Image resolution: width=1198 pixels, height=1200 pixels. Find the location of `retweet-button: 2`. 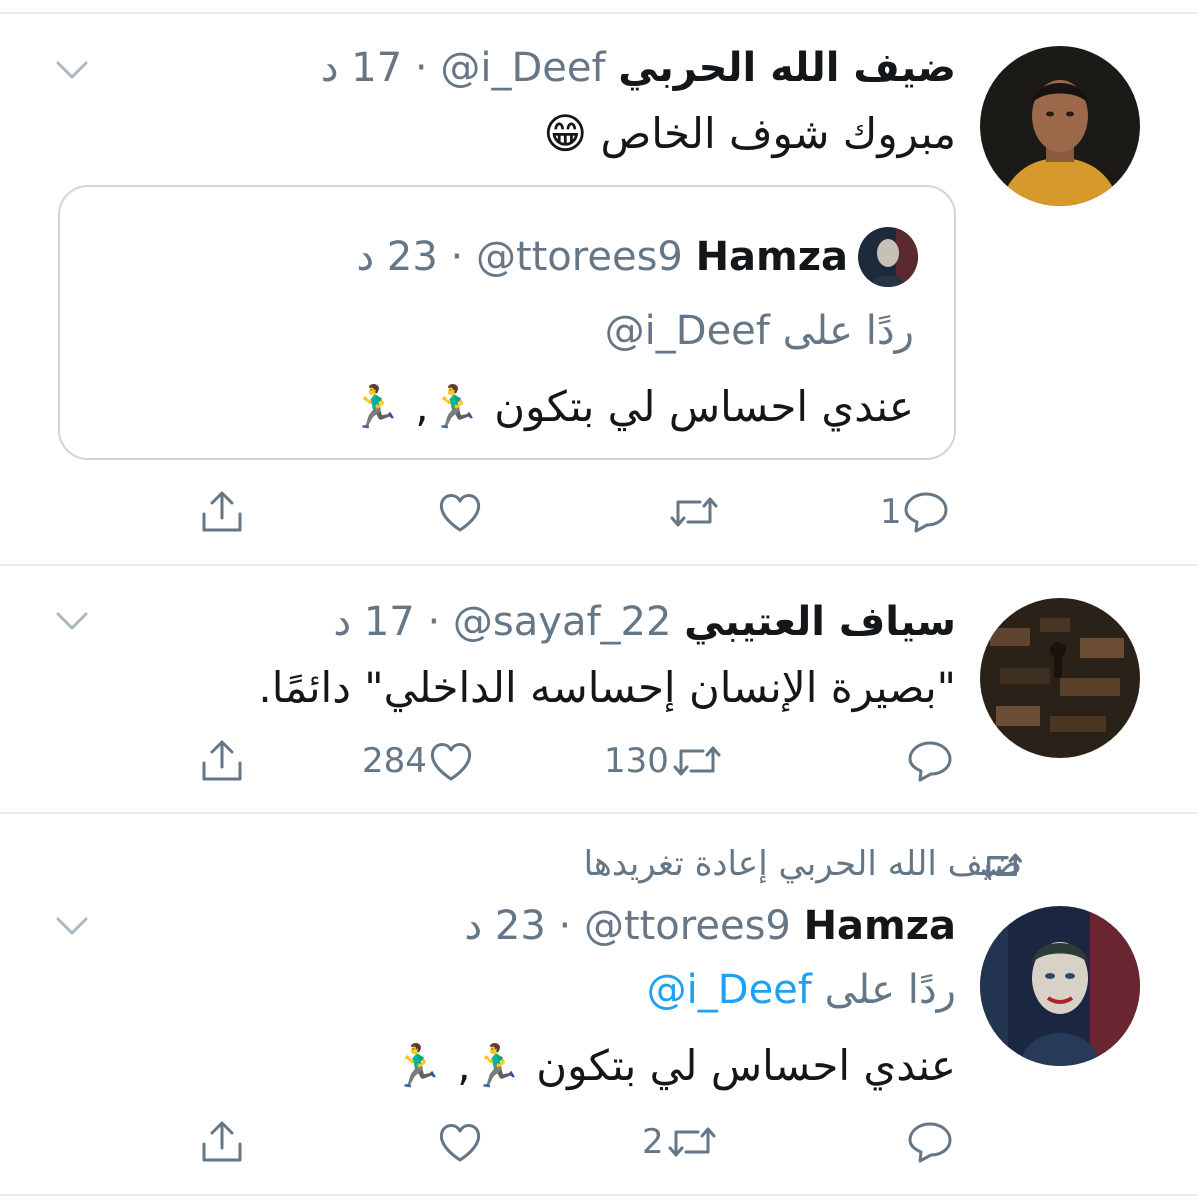

retweet-button: 2 is located at coordinates (681, 1142).